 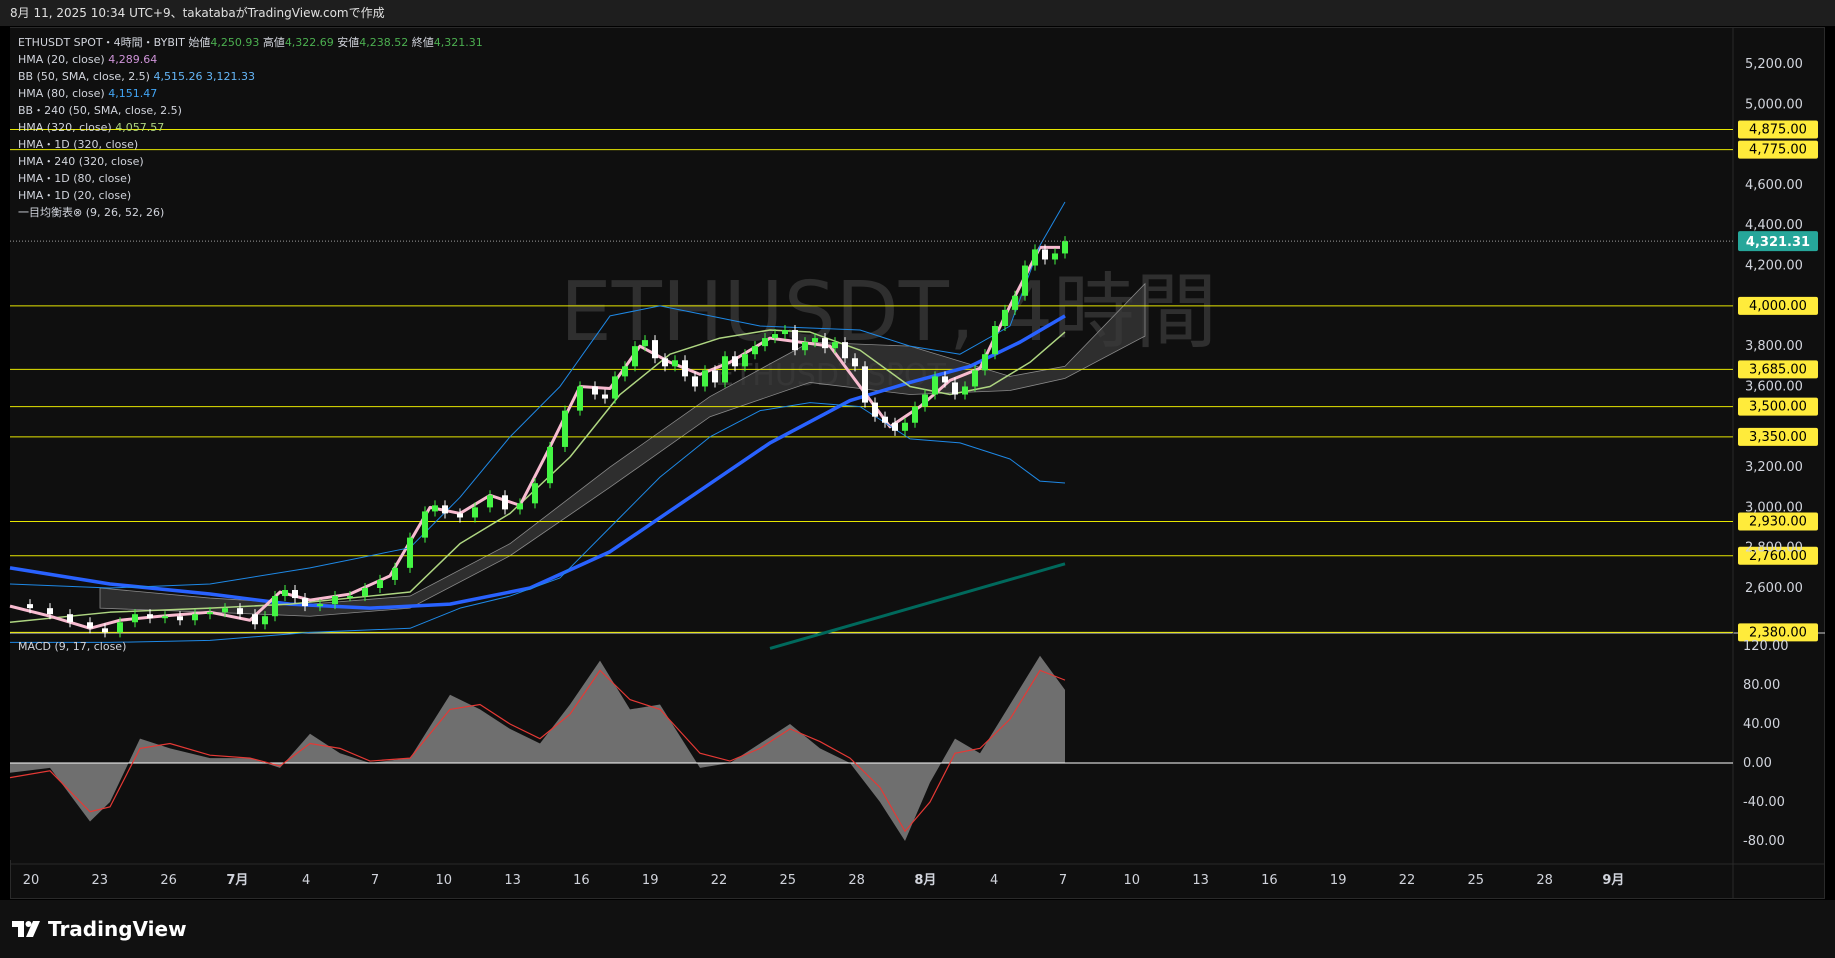 I want to click on legend-hma80: HMA (80, close) 4,151.47, so click(x=250, y=93).